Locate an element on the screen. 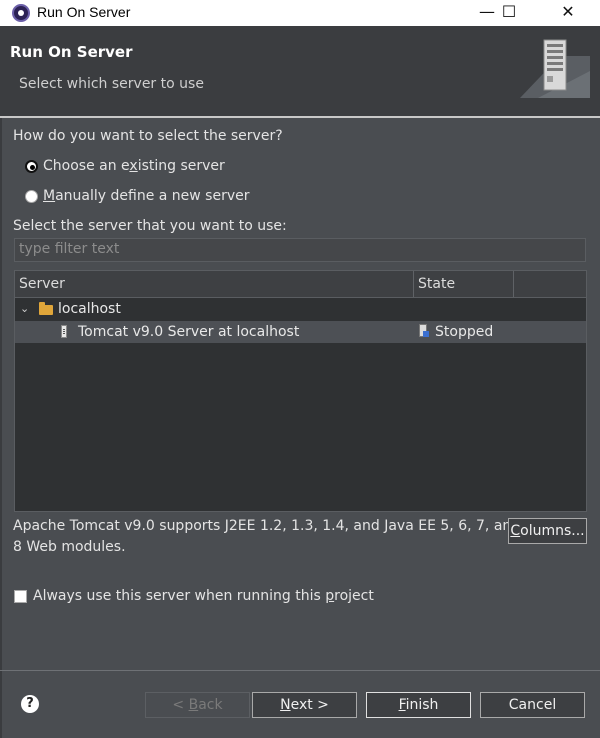 The image size is (600, 738). wizard-description: Select which server to use is located at coordinates (111, 84).